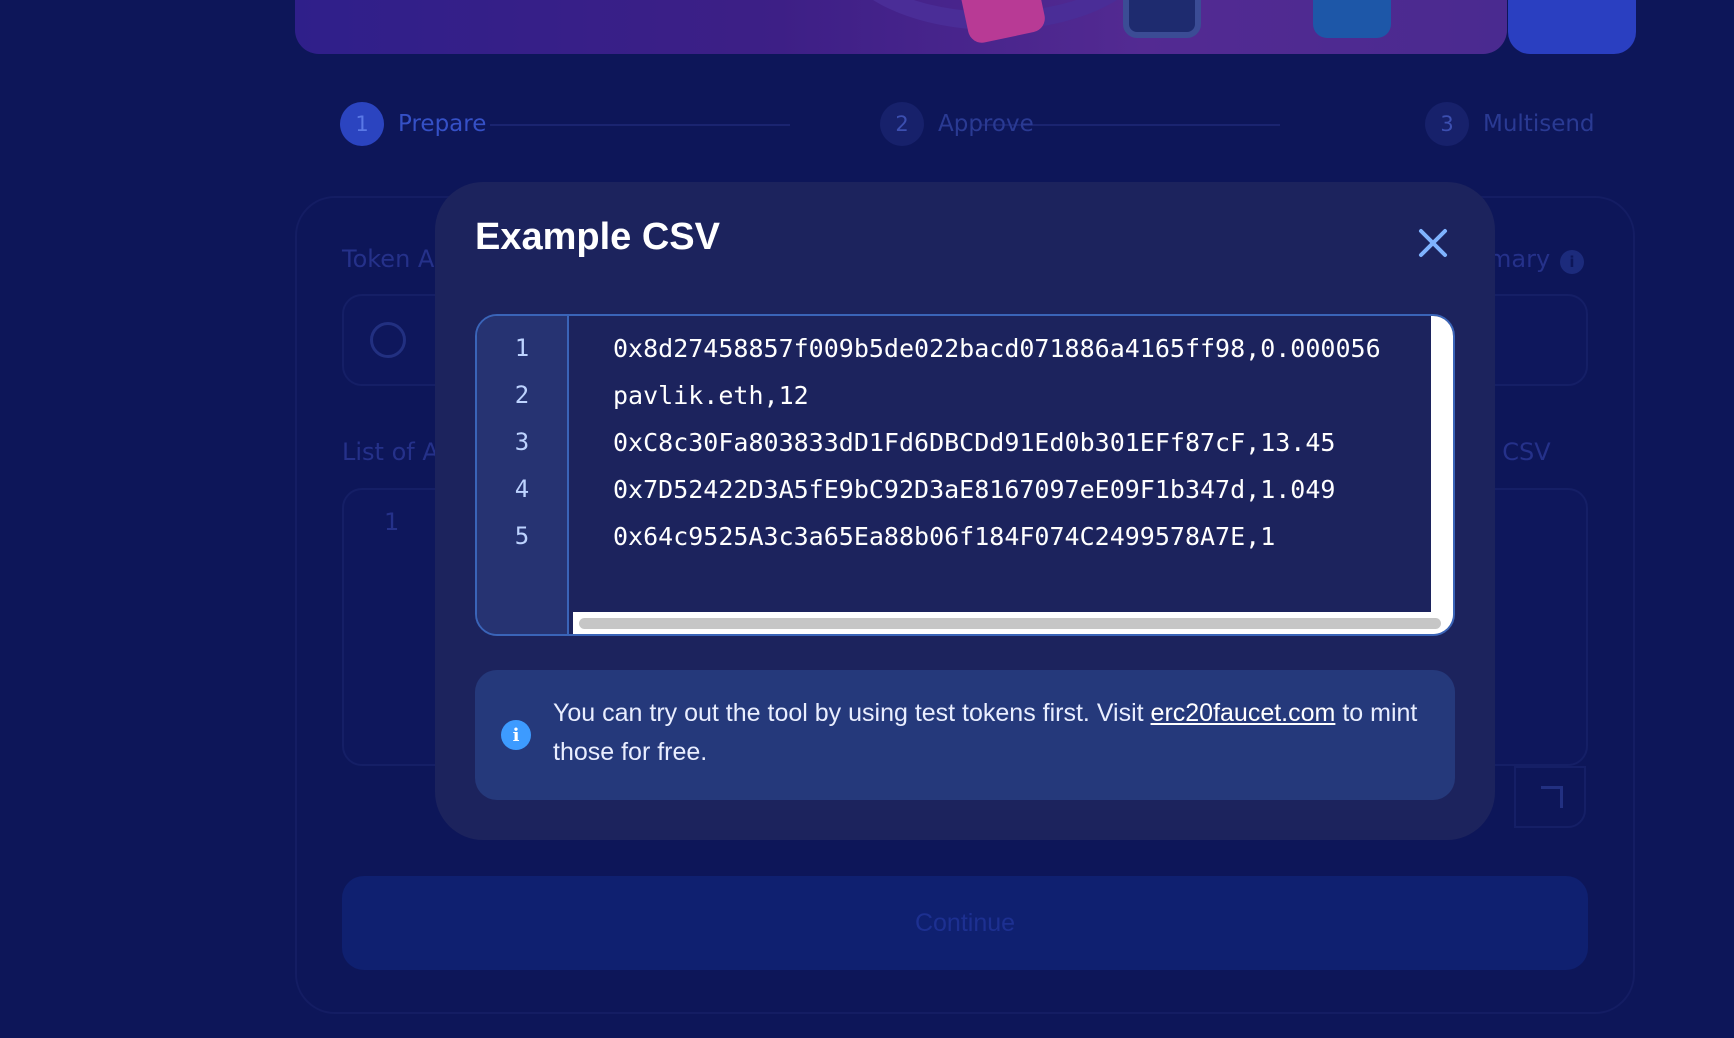 Image resolution: width=1734 pixels, height=1038 pixels. What do you see at coordinates (902, 124) in the screenshot?
I see `step-number: 2` at bounding box center [902, 124].